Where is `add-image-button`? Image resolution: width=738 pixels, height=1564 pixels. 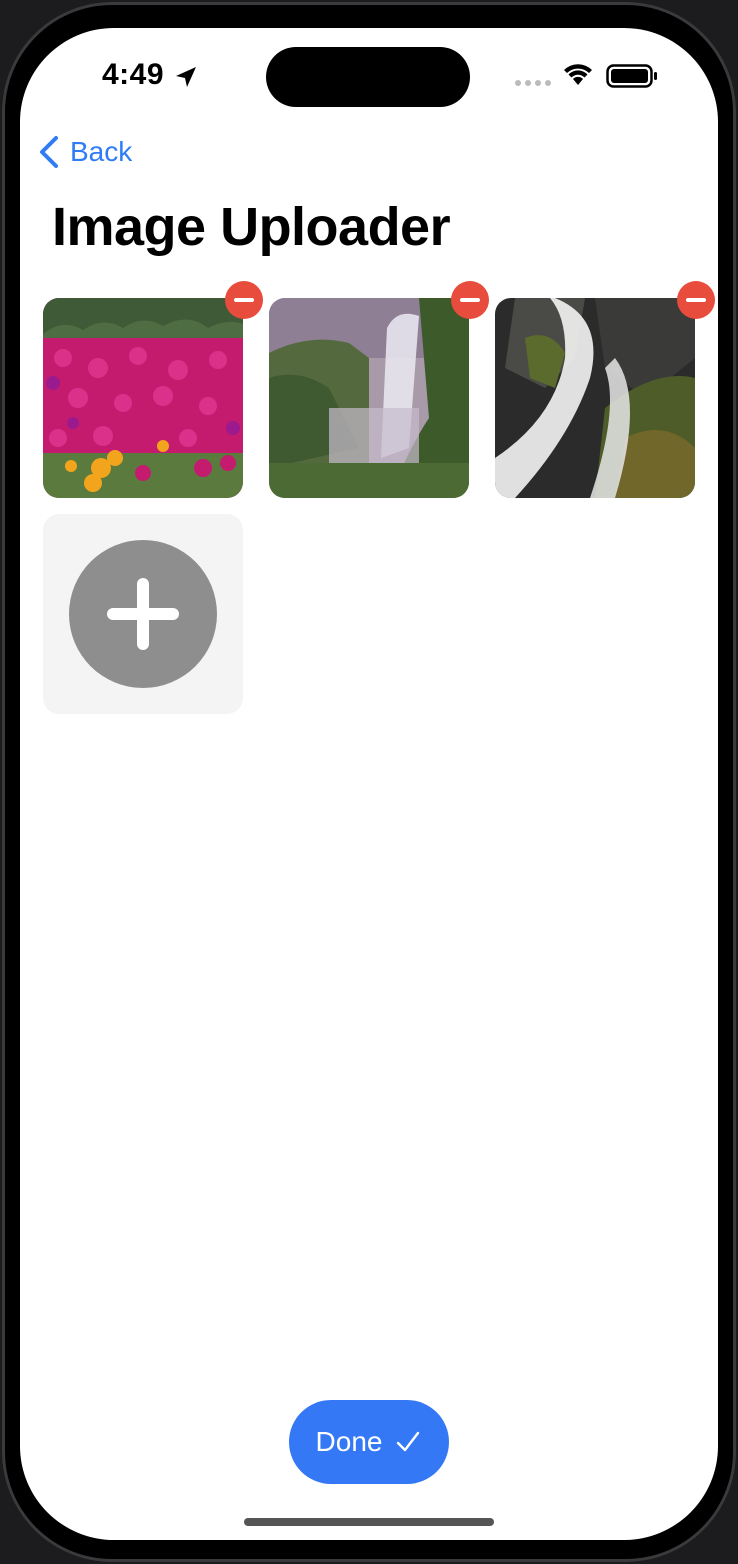
add-image-button is located at coordinates (143, 614).